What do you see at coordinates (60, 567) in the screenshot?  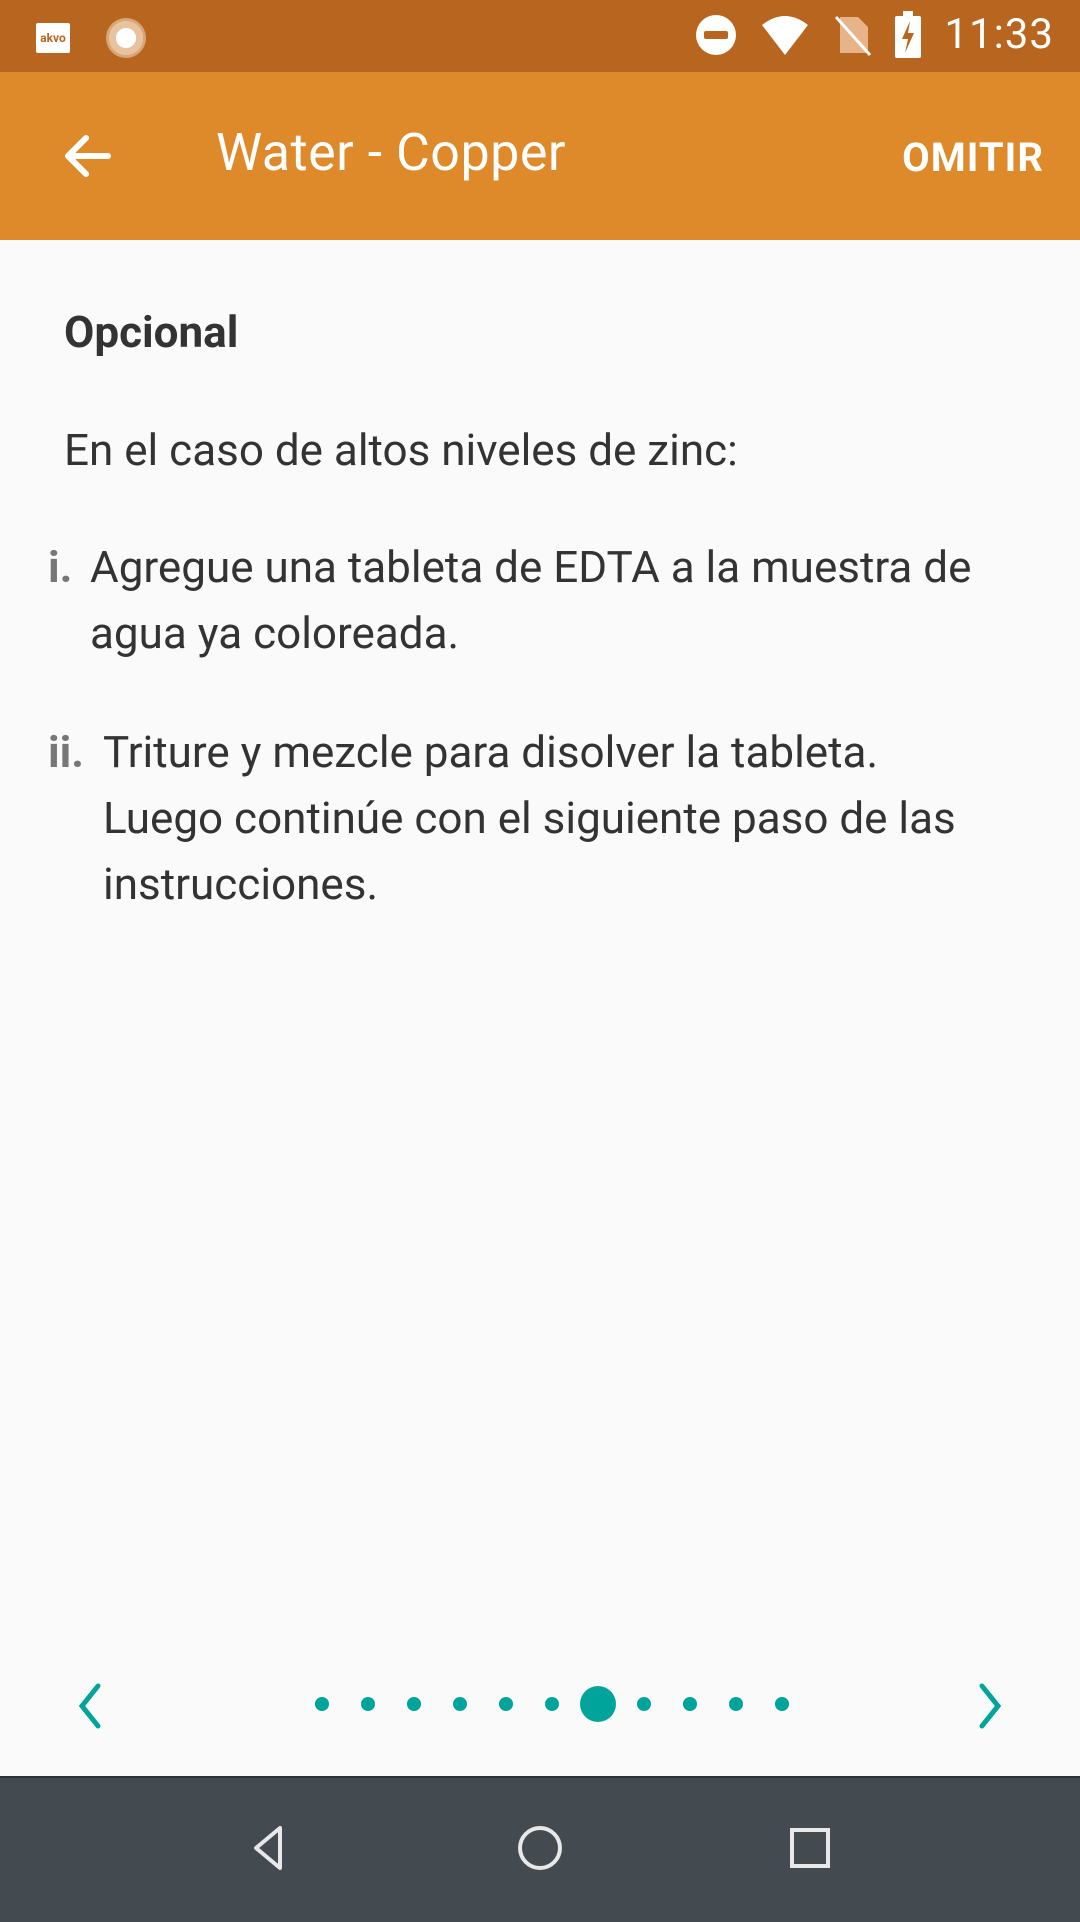 I see `list-marker: i.` at bounding box center [60, 567].